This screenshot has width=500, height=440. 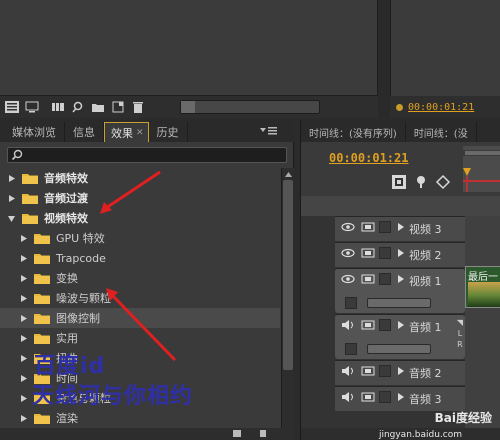 I want to click on audio-track-header: 音频 2, so click(x=400, y=372).